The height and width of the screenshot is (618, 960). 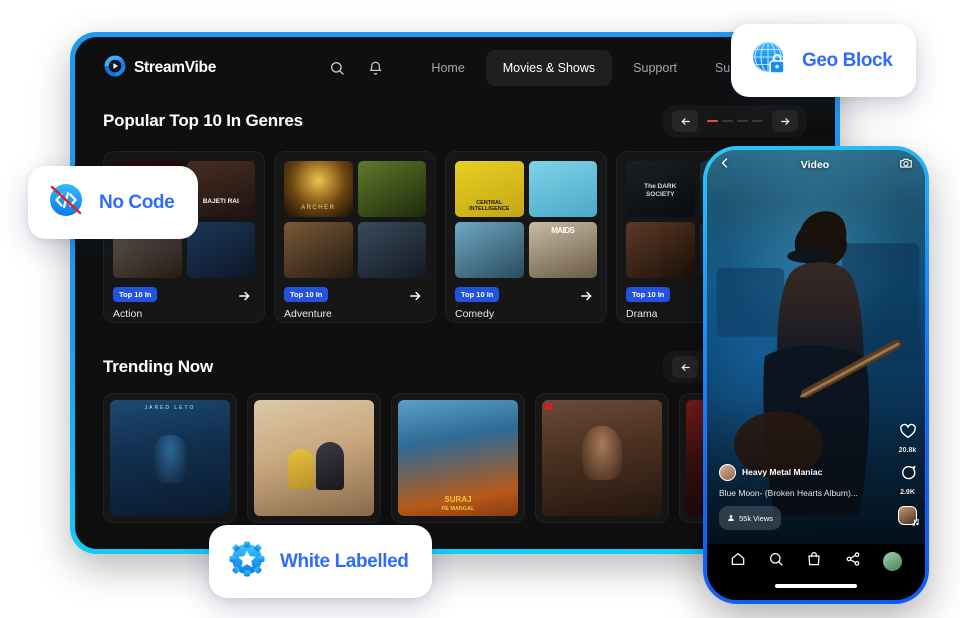 I want to click on avatar, so click(x=727, y=472).